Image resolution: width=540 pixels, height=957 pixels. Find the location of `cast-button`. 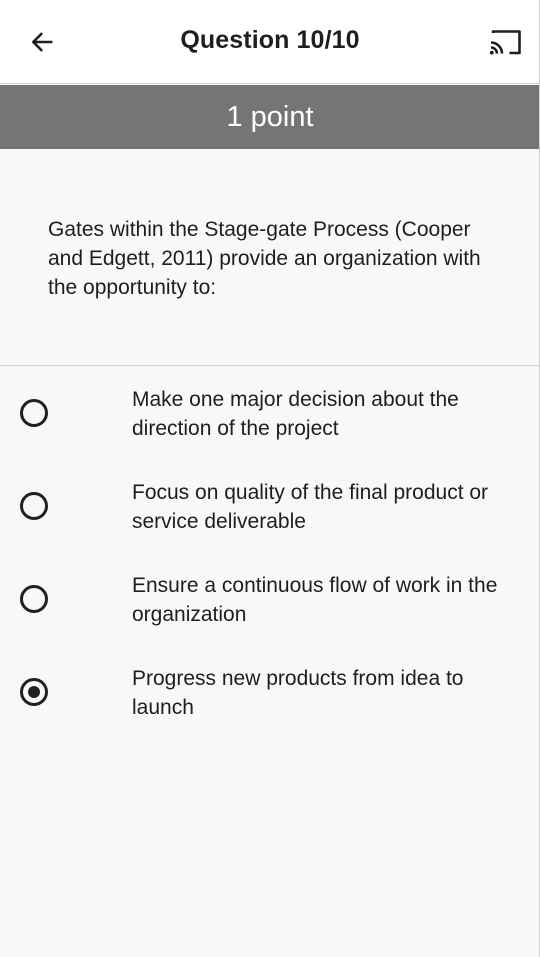

cast-button is located at coordinates (506, 42).